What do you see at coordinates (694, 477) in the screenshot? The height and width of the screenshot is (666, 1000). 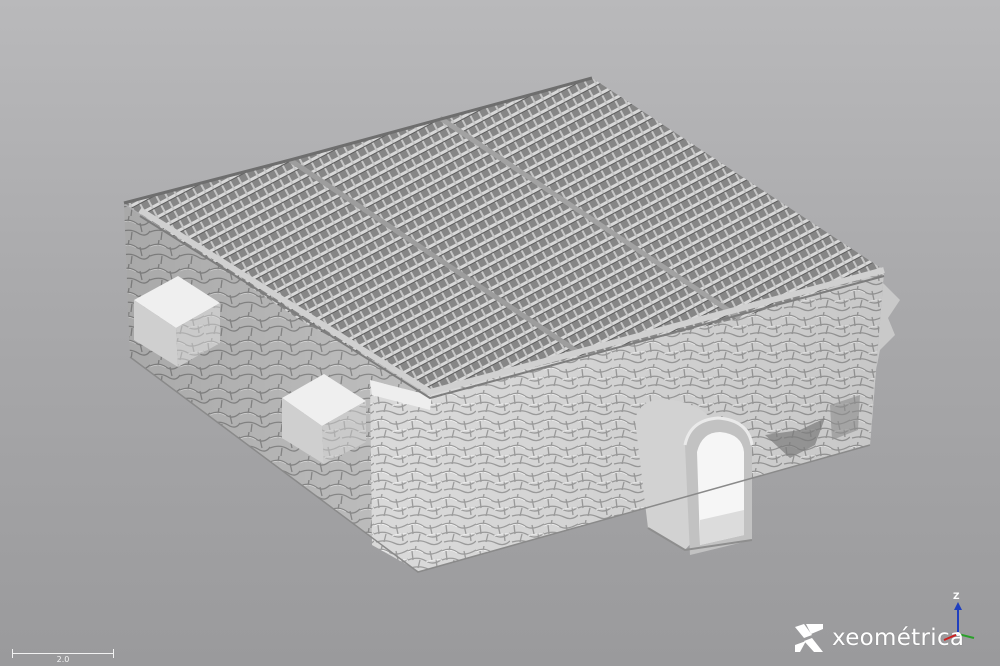 I see `entrance-tunnel` at bounding box center [694, 477].